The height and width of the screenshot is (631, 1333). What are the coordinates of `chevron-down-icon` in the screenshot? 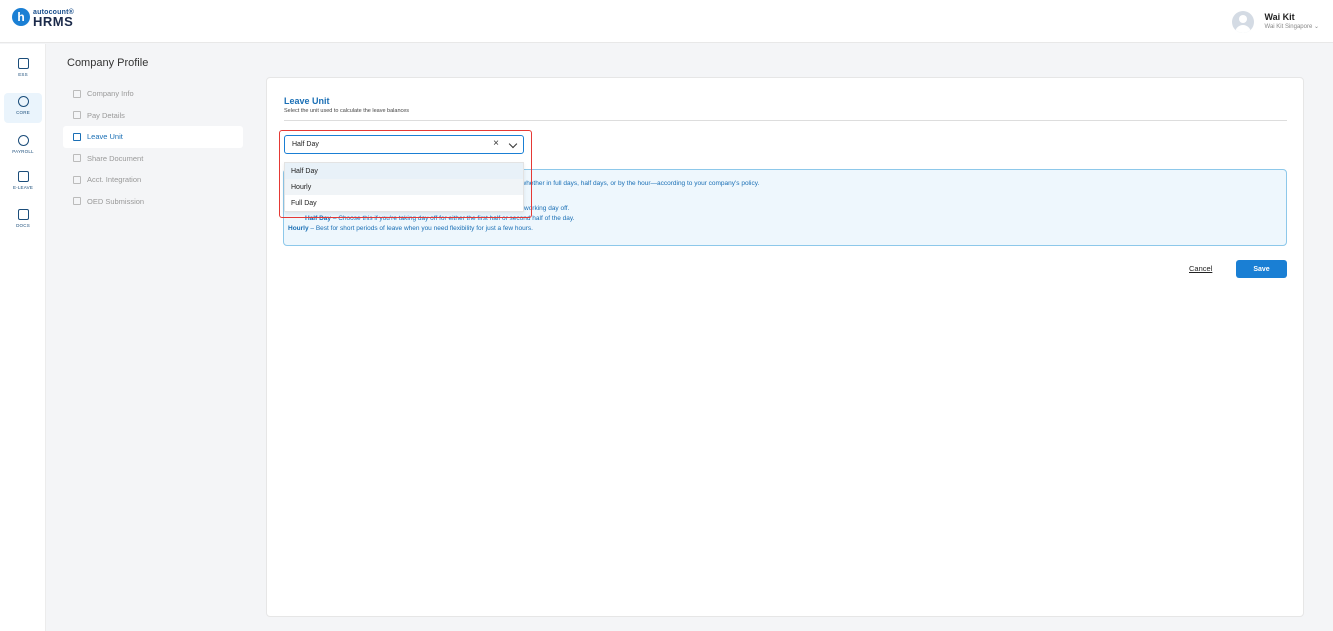 It's located at (513, 144).